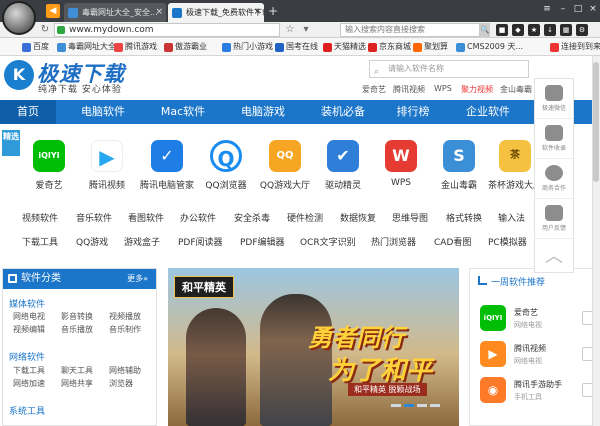 This screenshot has width=600, height=426. Describe the element at coordinates (550, 30) in the screenshot. I see `download-icon: ↓` at that location.